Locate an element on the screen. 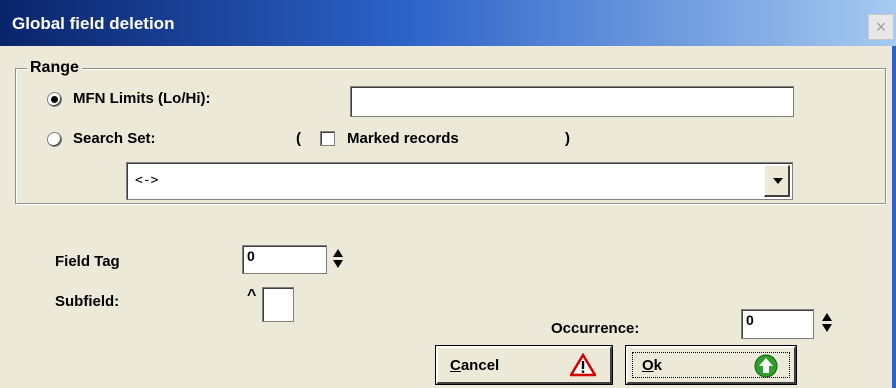  marked-records-label: Marked records is located at coordinates (403, 138).